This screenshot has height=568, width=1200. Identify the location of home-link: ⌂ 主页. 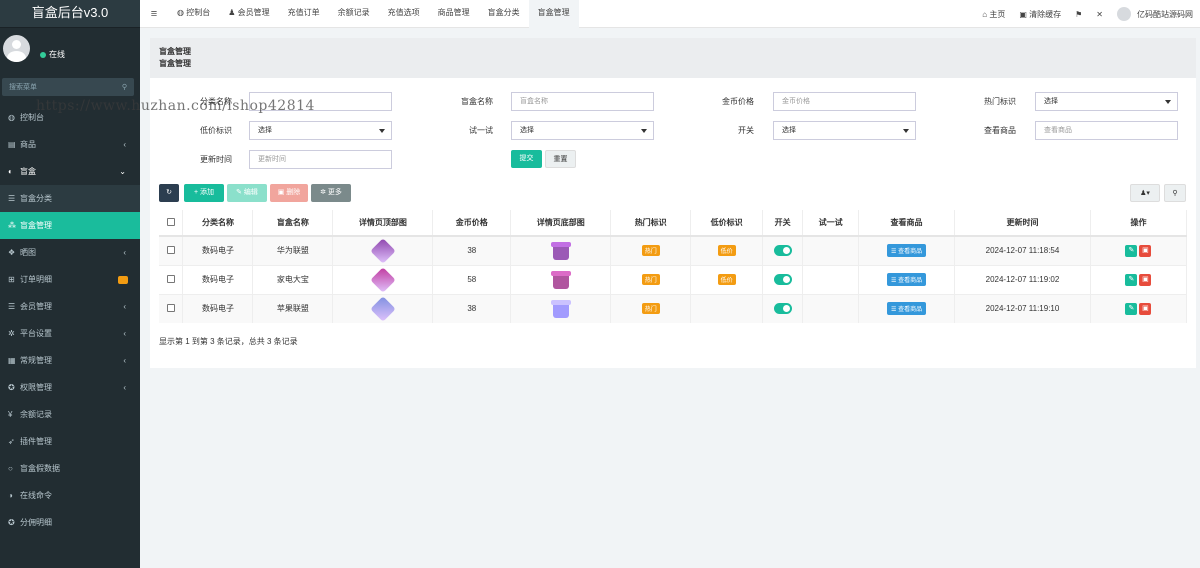
(993, 14).